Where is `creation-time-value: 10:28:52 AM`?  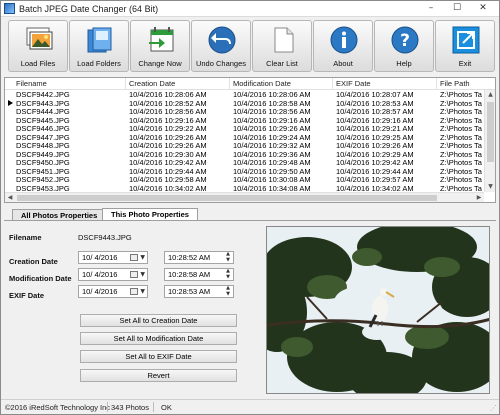 creation-time-value: 10:28:52 AM is located at coordinates (189, 257).